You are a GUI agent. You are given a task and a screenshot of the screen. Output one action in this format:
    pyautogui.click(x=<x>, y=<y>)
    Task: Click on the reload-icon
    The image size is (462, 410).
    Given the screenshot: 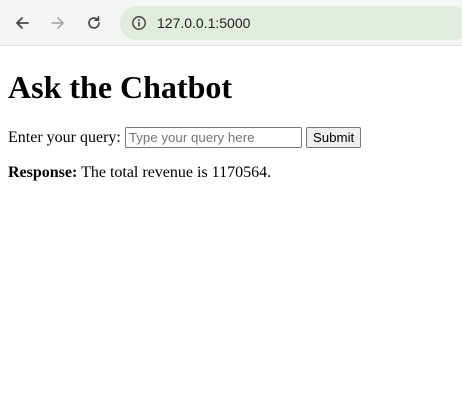 What is the action you would take?
    pyautogui.click(x=94, y=22)
    